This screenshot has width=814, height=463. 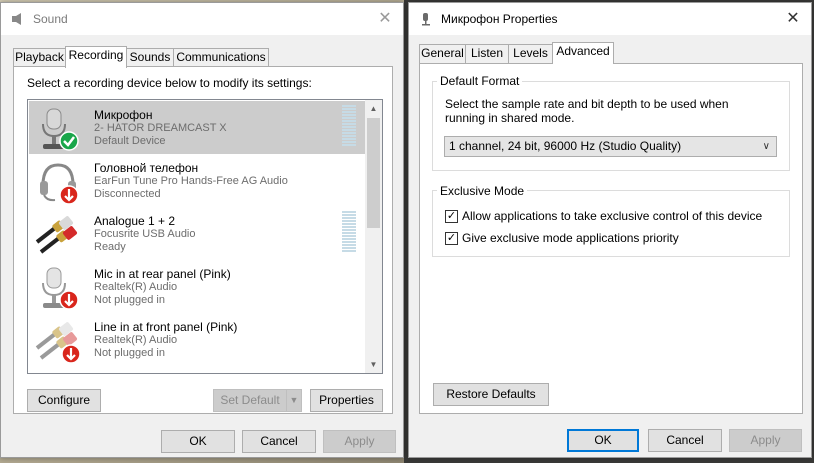 I want to click on device-status: Default Device, so click(x=130, y=141).